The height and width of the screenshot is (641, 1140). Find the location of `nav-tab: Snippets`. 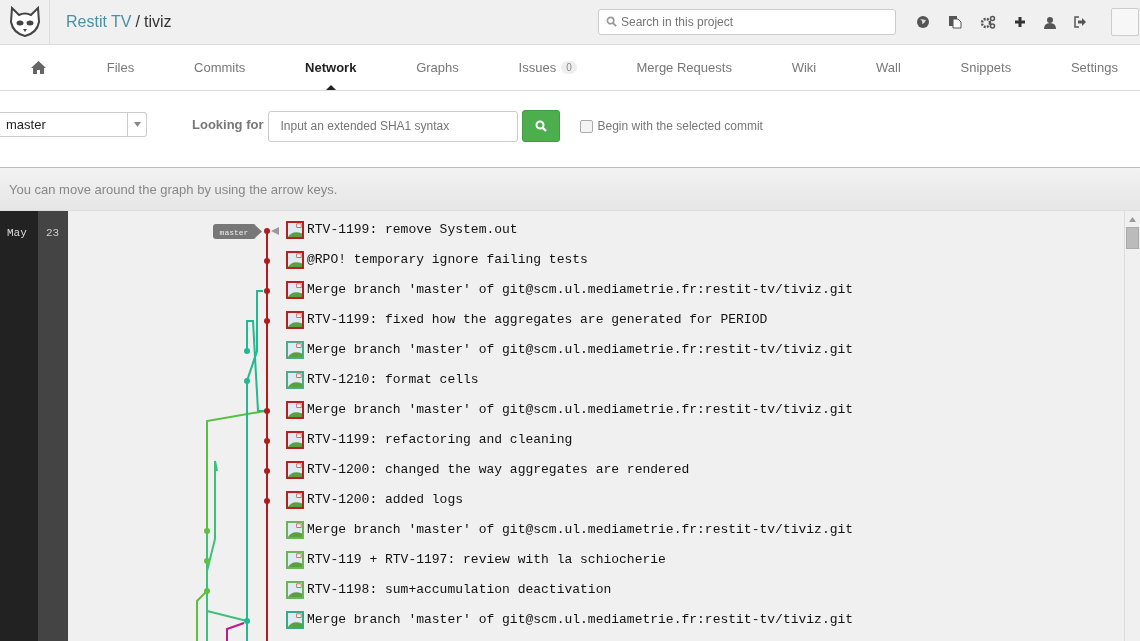

nav-tab: Snippets is located at coordinates (986, 67).